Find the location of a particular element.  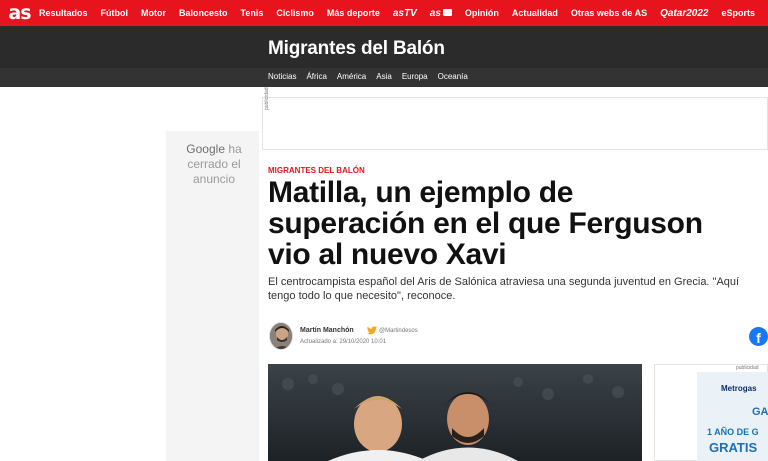

subnav-item-noticias: Noticias is located at coordinates (282, 76).